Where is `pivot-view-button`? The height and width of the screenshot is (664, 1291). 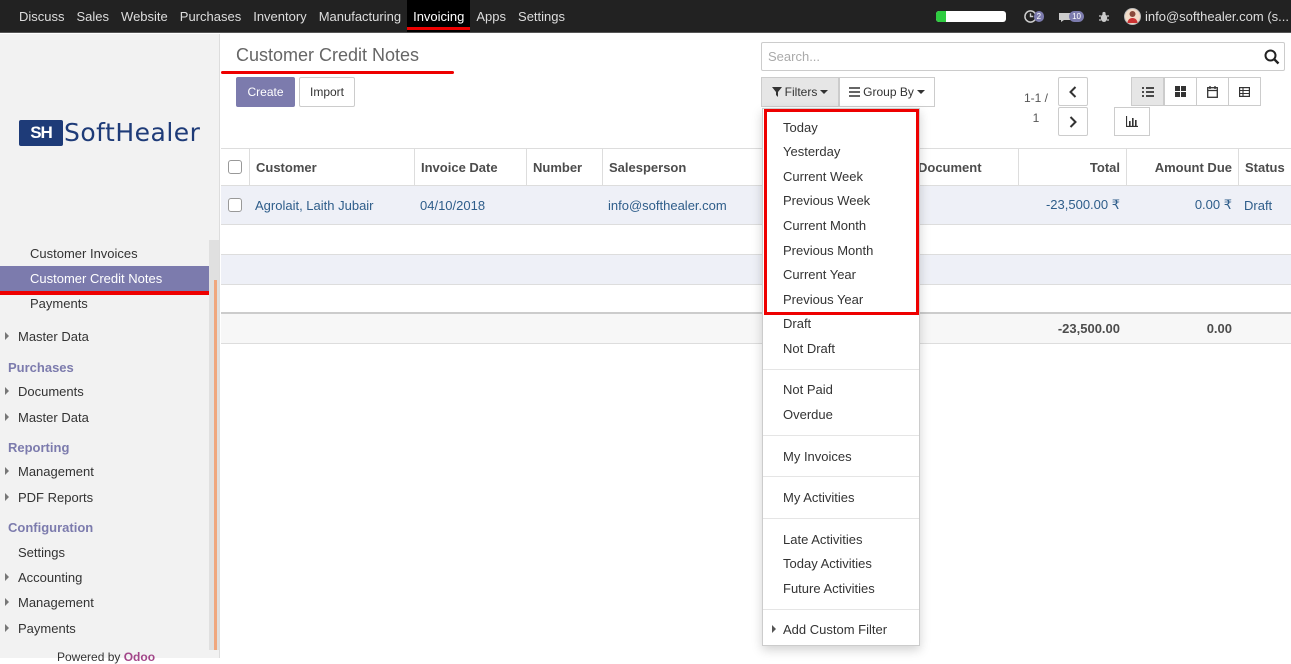
pivot-view-button is located at coordinates (1244, 91).